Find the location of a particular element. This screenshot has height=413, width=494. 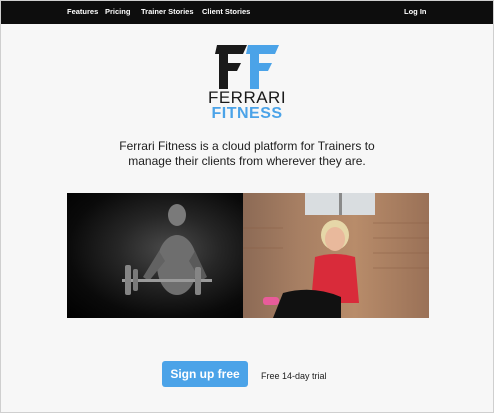

brand-logo: FERRARI FITNESS is located at coordinates (247, 83).